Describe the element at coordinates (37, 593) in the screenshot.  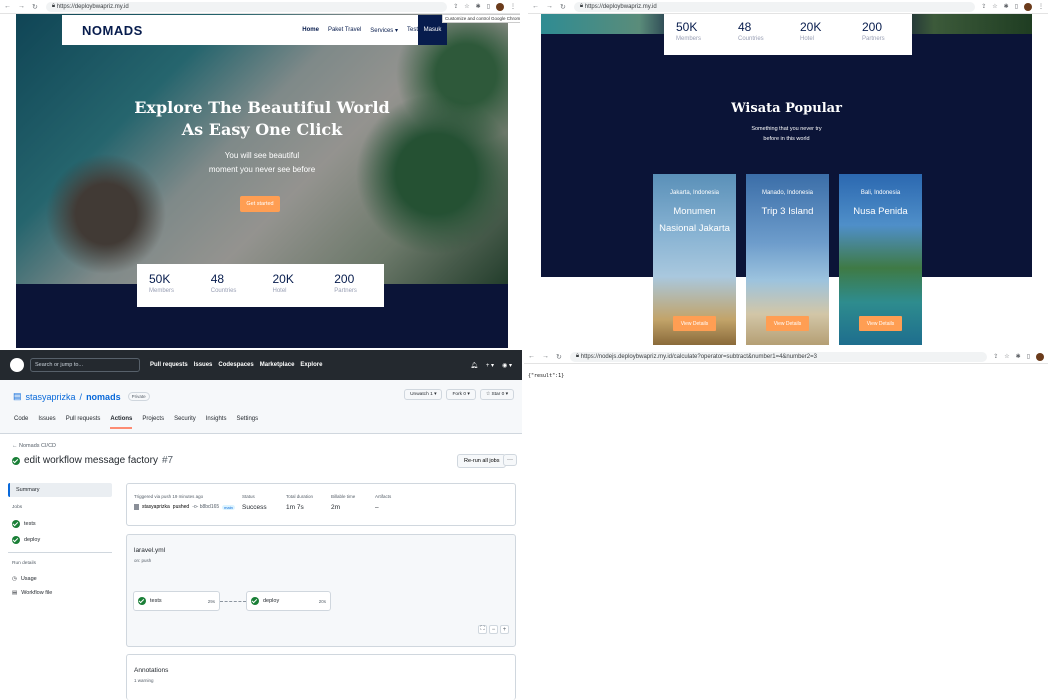
I see `workflow-file-label: Workflow file` at that location.